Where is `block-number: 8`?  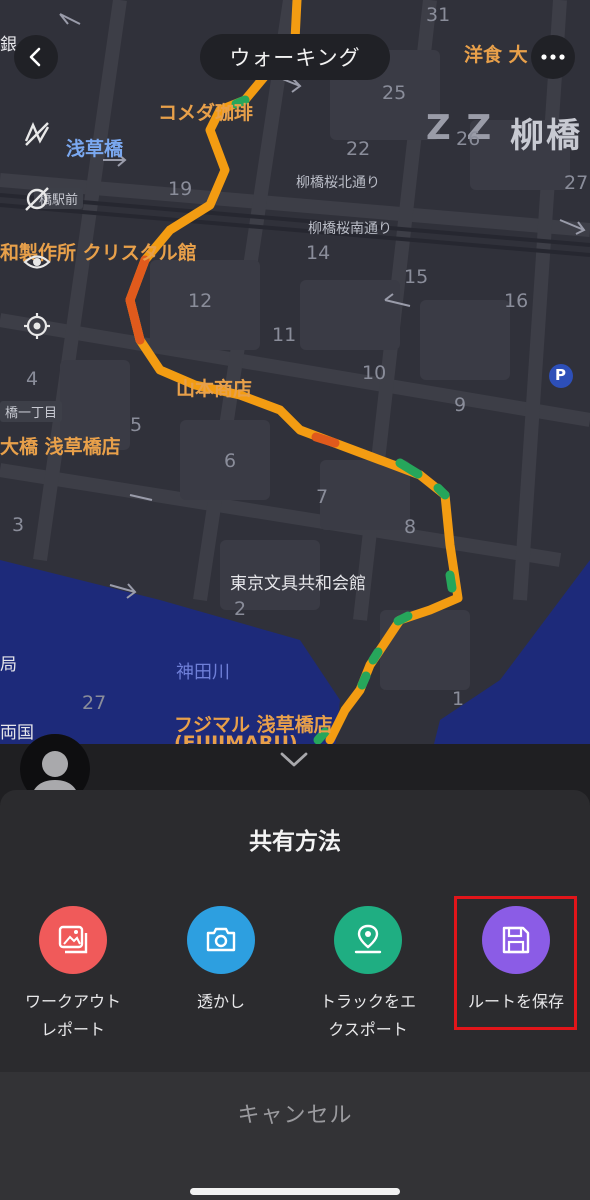
block-number: 8 is located at coordinates (410, 527).